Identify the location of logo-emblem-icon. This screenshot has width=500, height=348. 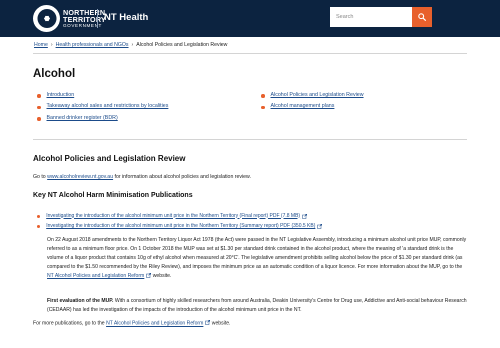
(46, 18).